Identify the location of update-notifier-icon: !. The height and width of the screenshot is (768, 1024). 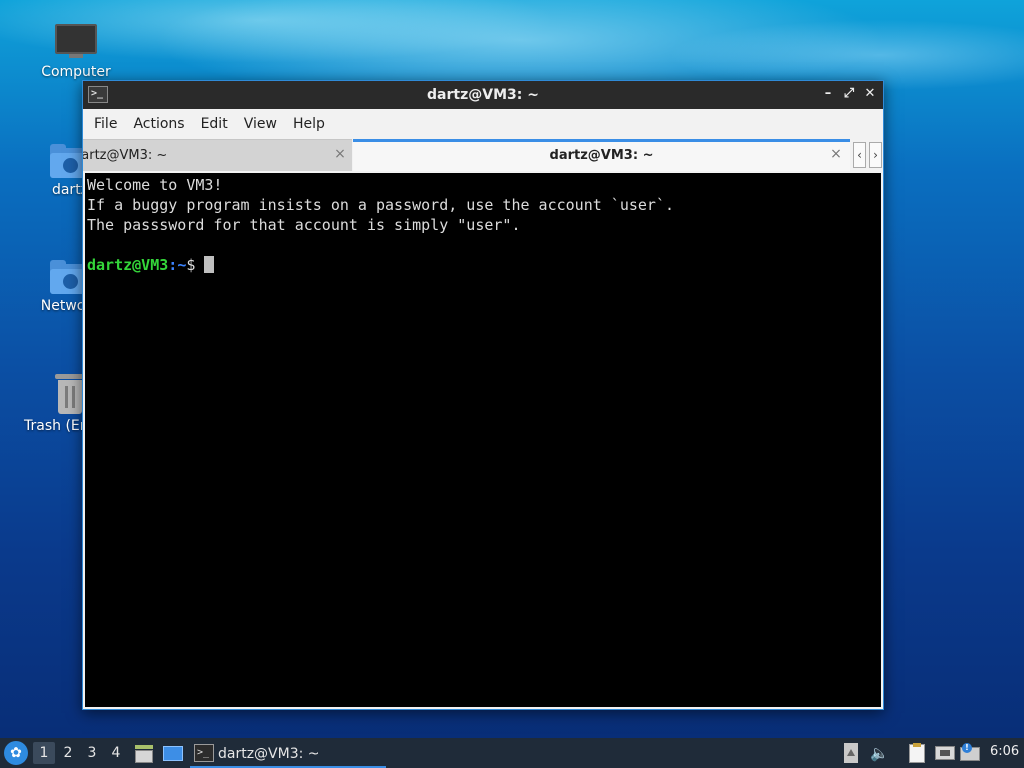
(971, 753).